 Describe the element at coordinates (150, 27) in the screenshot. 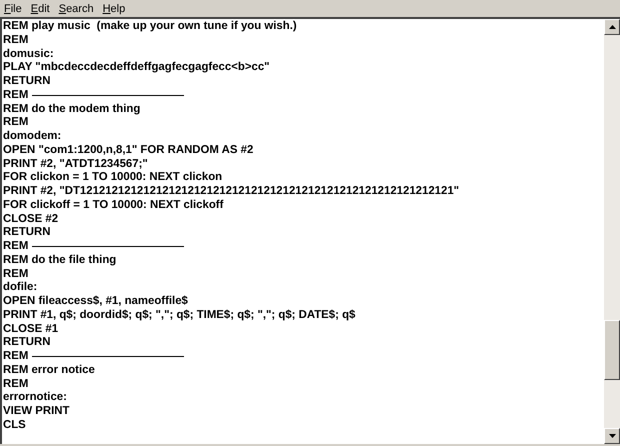

I see `code-line: REM play music (make up your own tune if you wish.)` at that location.